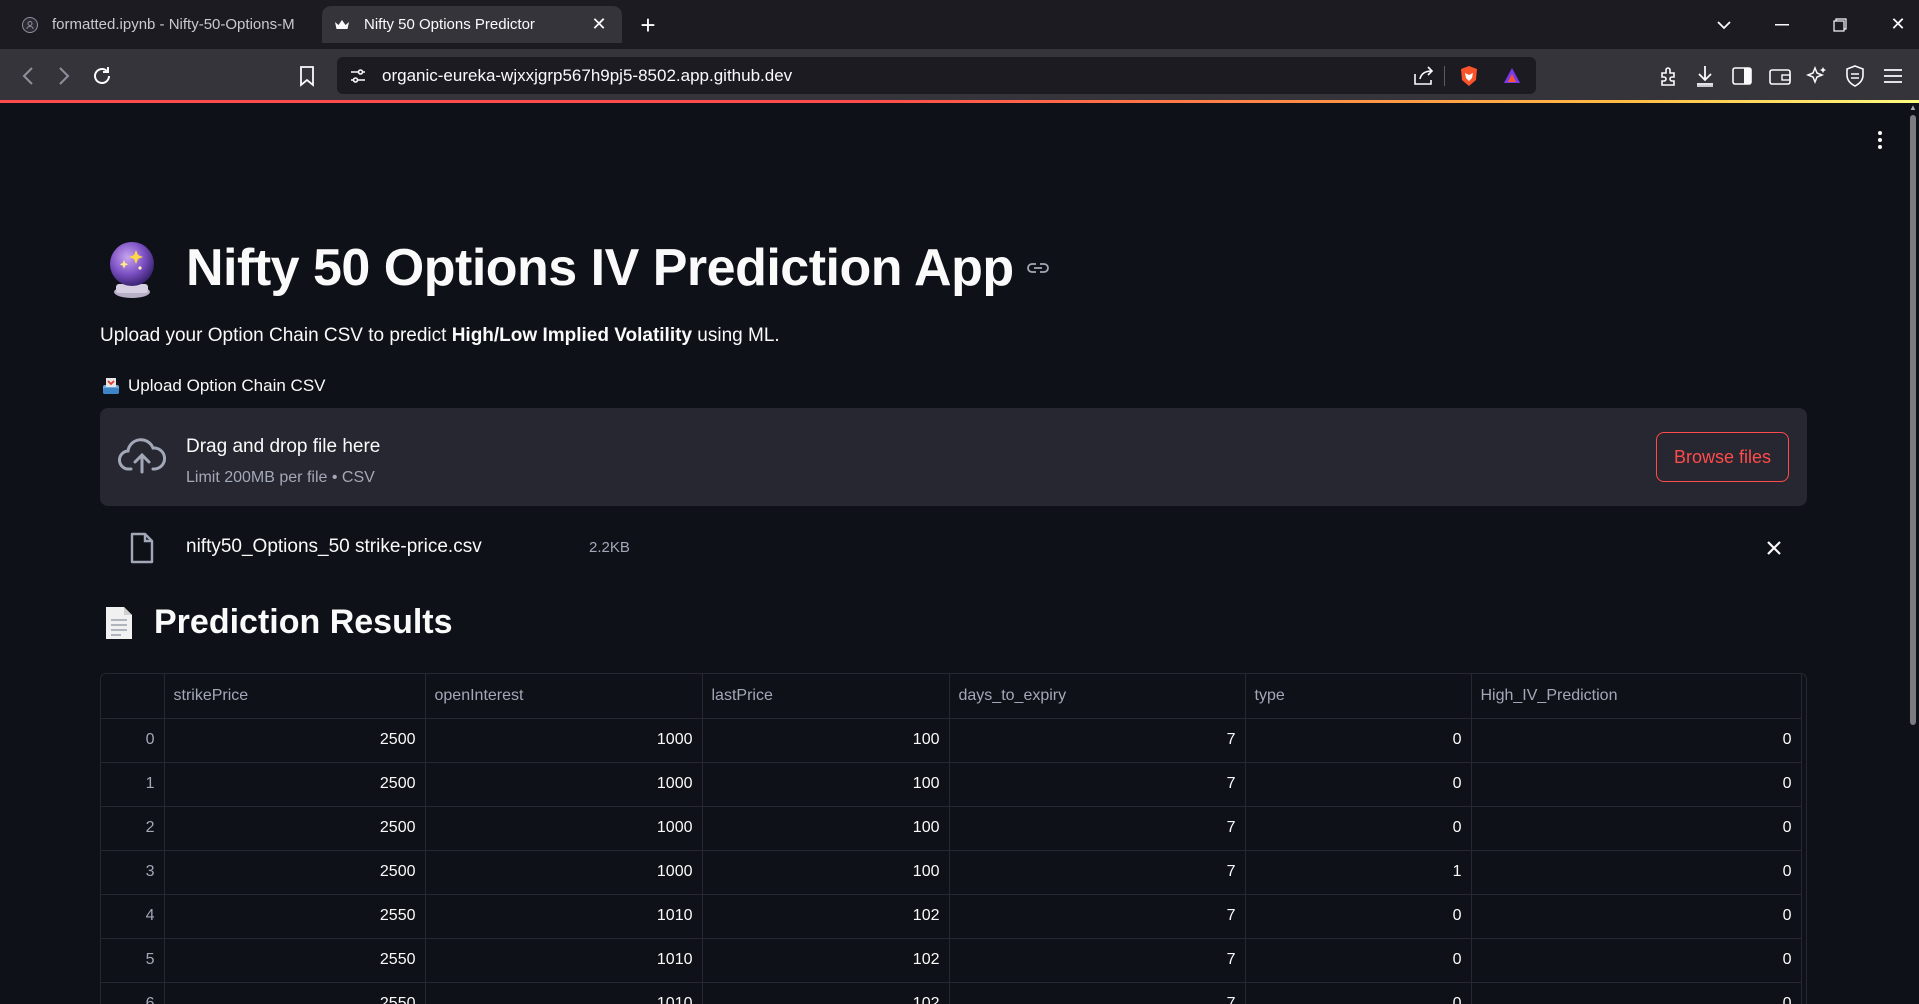  I want to click on table-row: 2 2500 1000 100 7 0 0, so click(951, 828).